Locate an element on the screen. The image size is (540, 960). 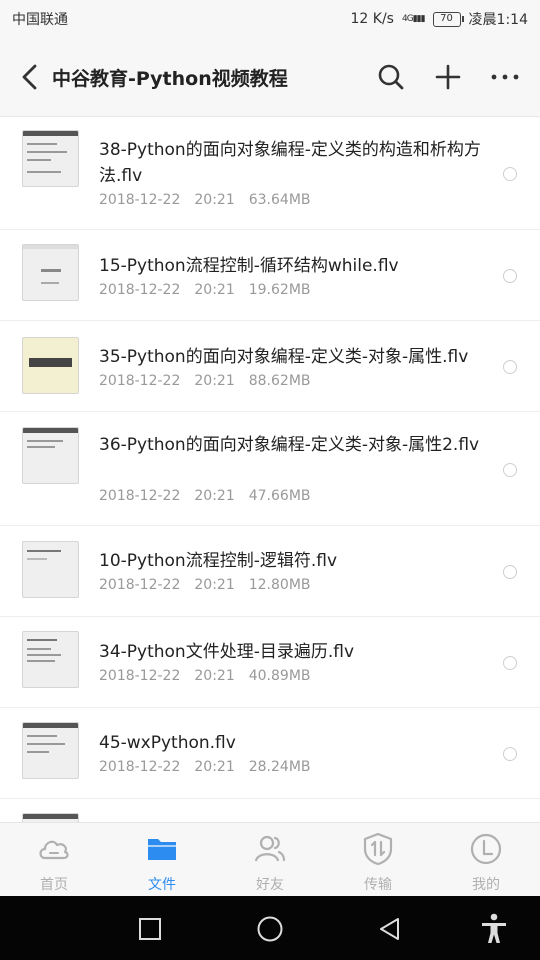
bottom-nav: 首页 文件 好友 传输 我的 is located at coordinates (270, 859).